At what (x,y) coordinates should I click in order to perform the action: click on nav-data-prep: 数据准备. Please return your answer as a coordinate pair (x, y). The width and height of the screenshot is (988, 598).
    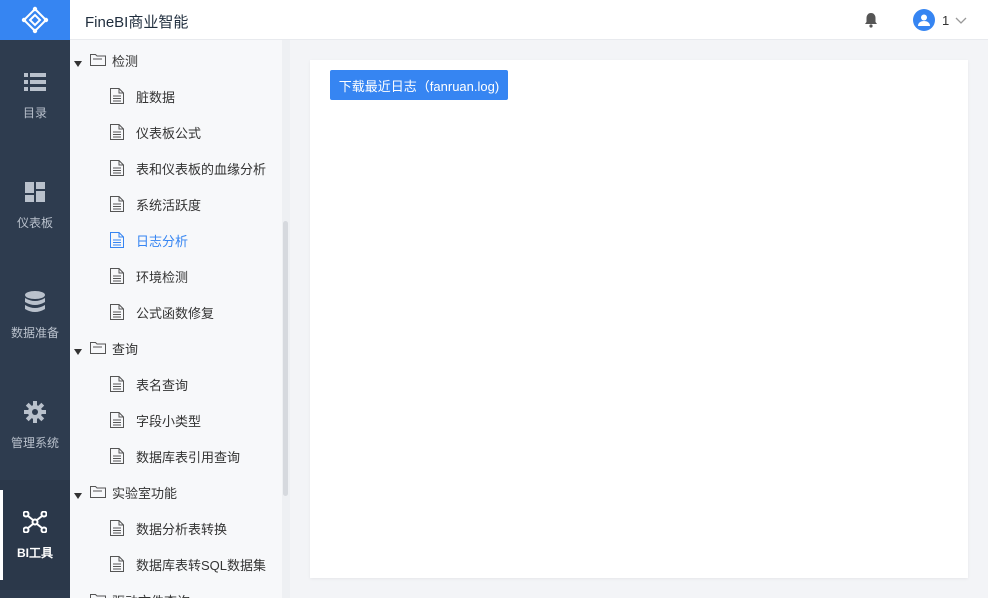
    Looking at the image, I should click on (35, 315).